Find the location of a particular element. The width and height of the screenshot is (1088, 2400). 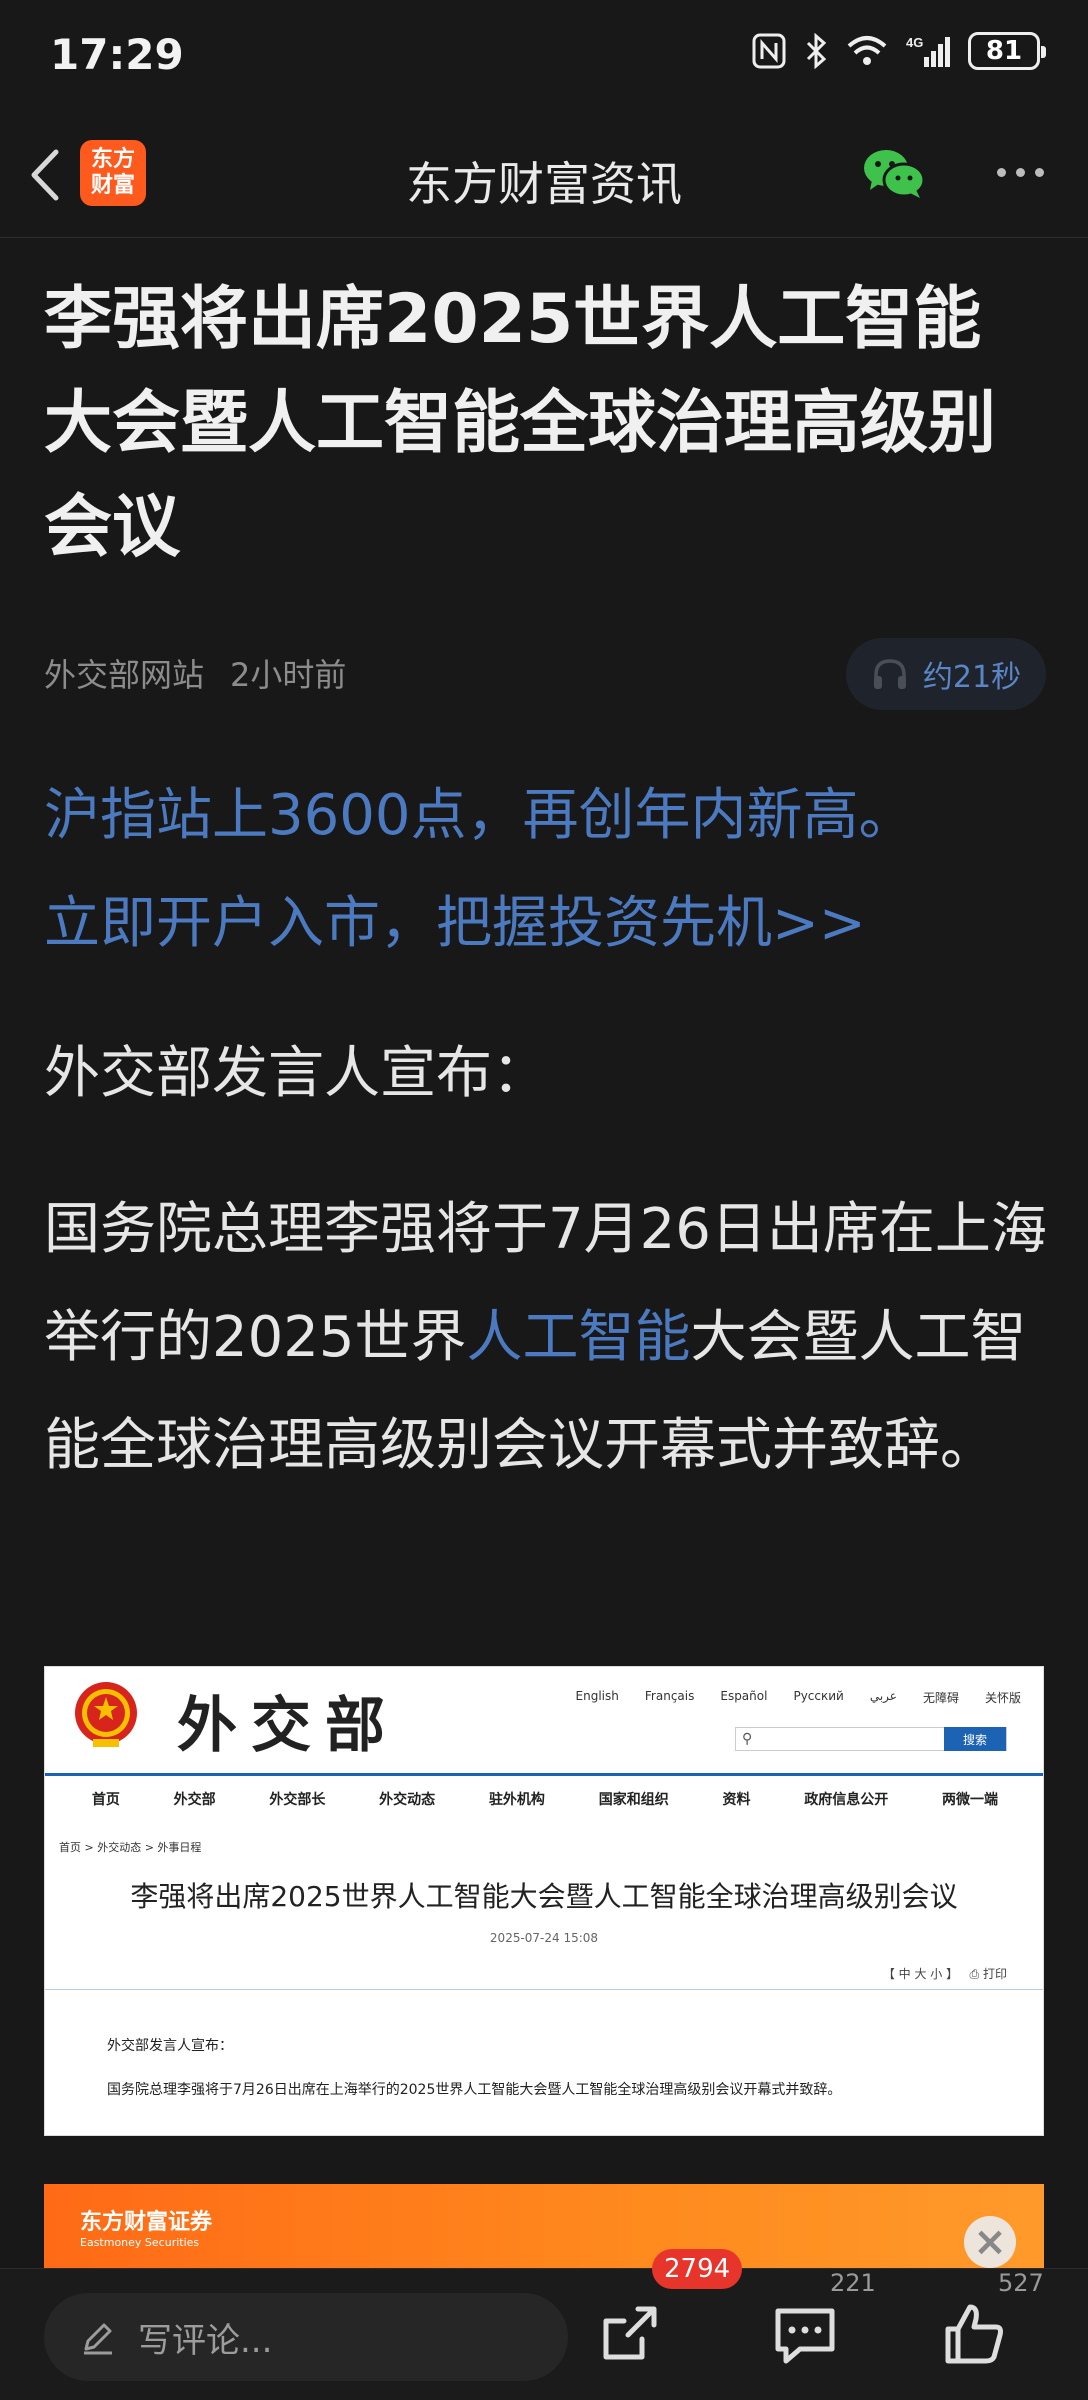

article-source: 外交部网站 is located at coordinates (124, 675).